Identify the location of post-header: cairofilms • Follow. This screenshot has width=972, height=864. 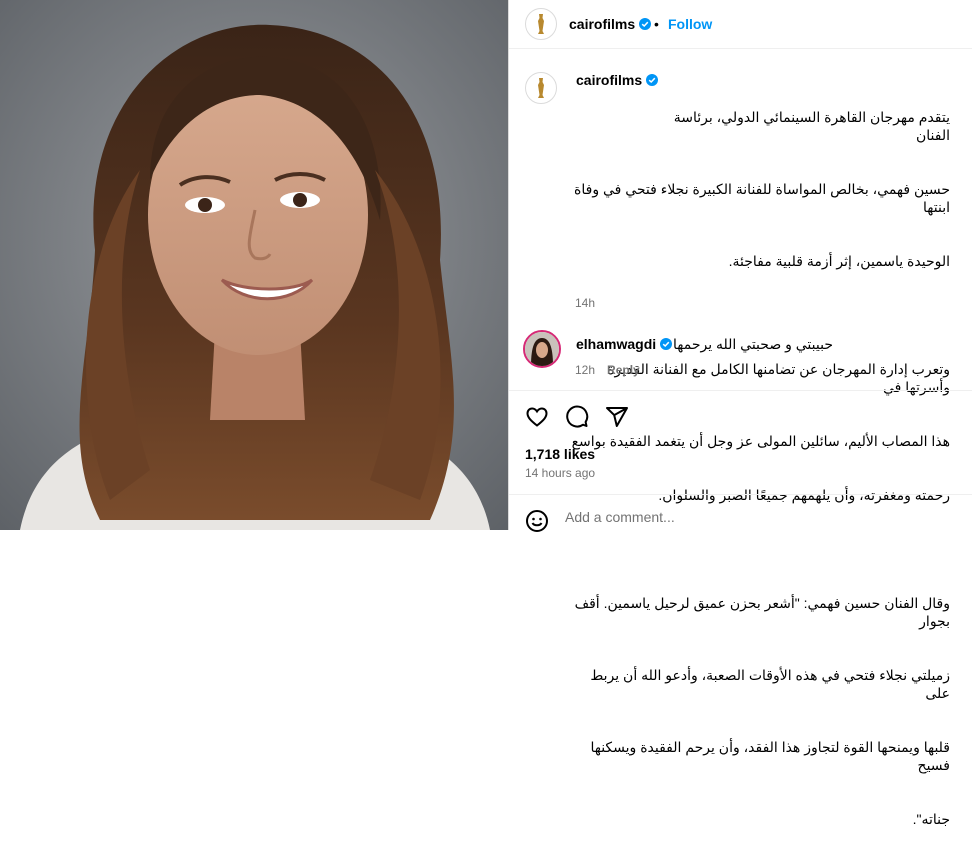
(740, 24).